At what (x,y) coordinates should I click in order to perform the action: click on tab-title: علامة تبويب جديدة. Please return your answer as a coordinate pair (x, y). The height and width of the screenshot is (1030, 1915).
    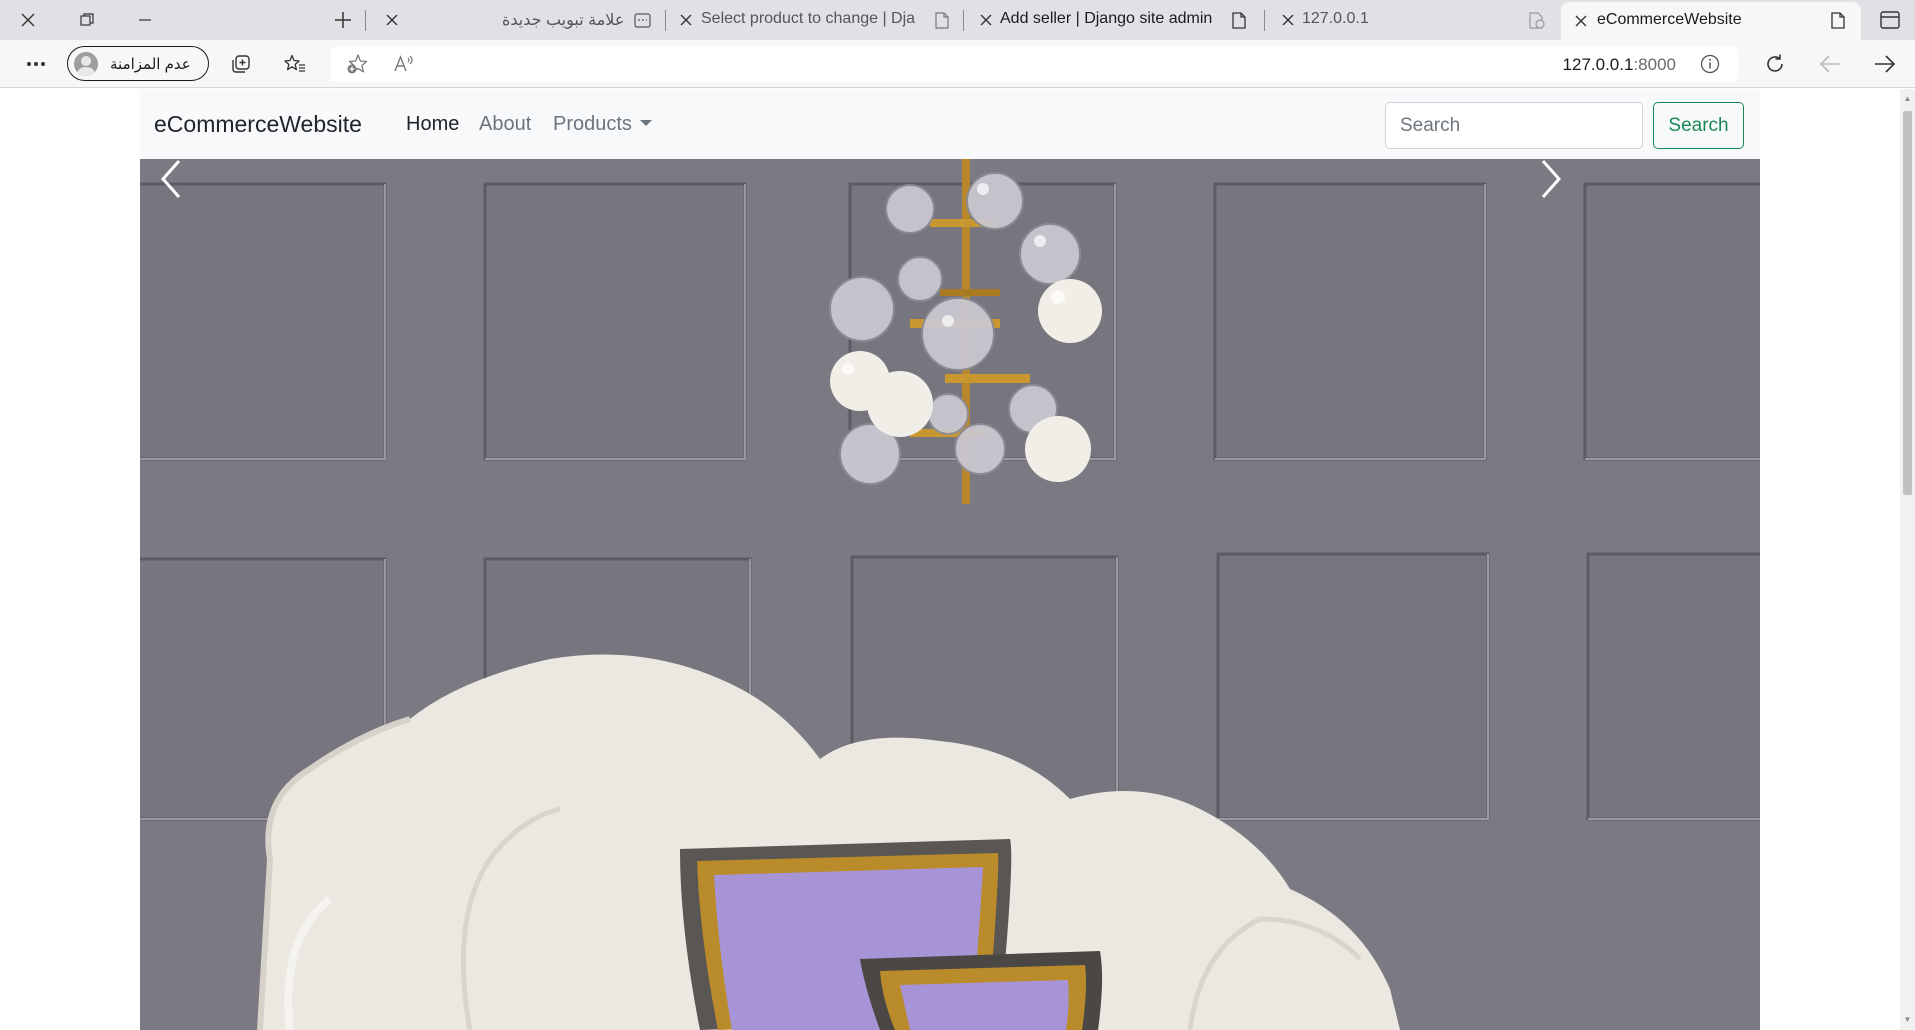
    Looking at the image, I should click on (563, 20).